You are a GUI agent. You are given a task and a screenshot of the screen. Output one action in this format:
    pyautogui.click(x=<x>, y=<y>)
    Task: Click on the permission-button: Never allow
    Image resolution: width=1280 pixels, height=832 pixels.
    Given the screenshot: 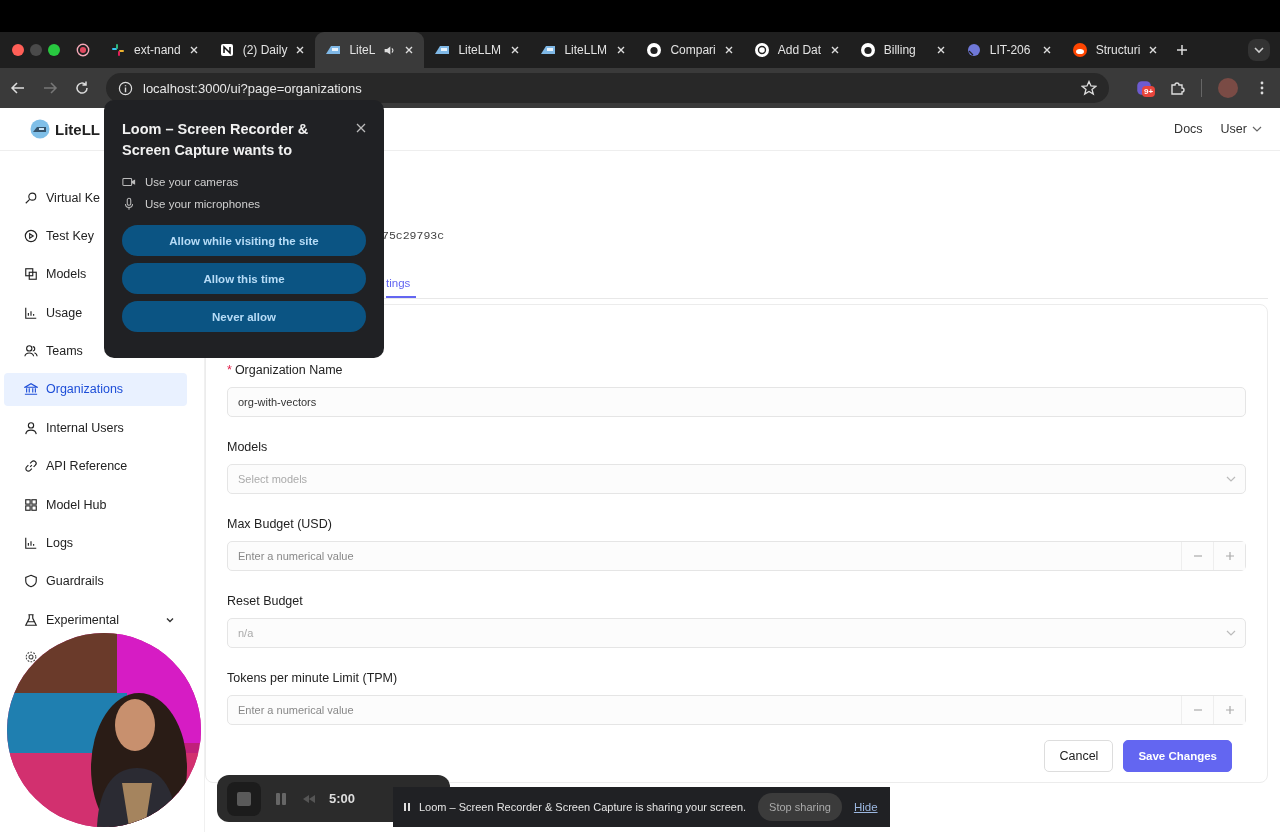 What is the action you would take?
    pyautogui.click(x=244, y=316)
    